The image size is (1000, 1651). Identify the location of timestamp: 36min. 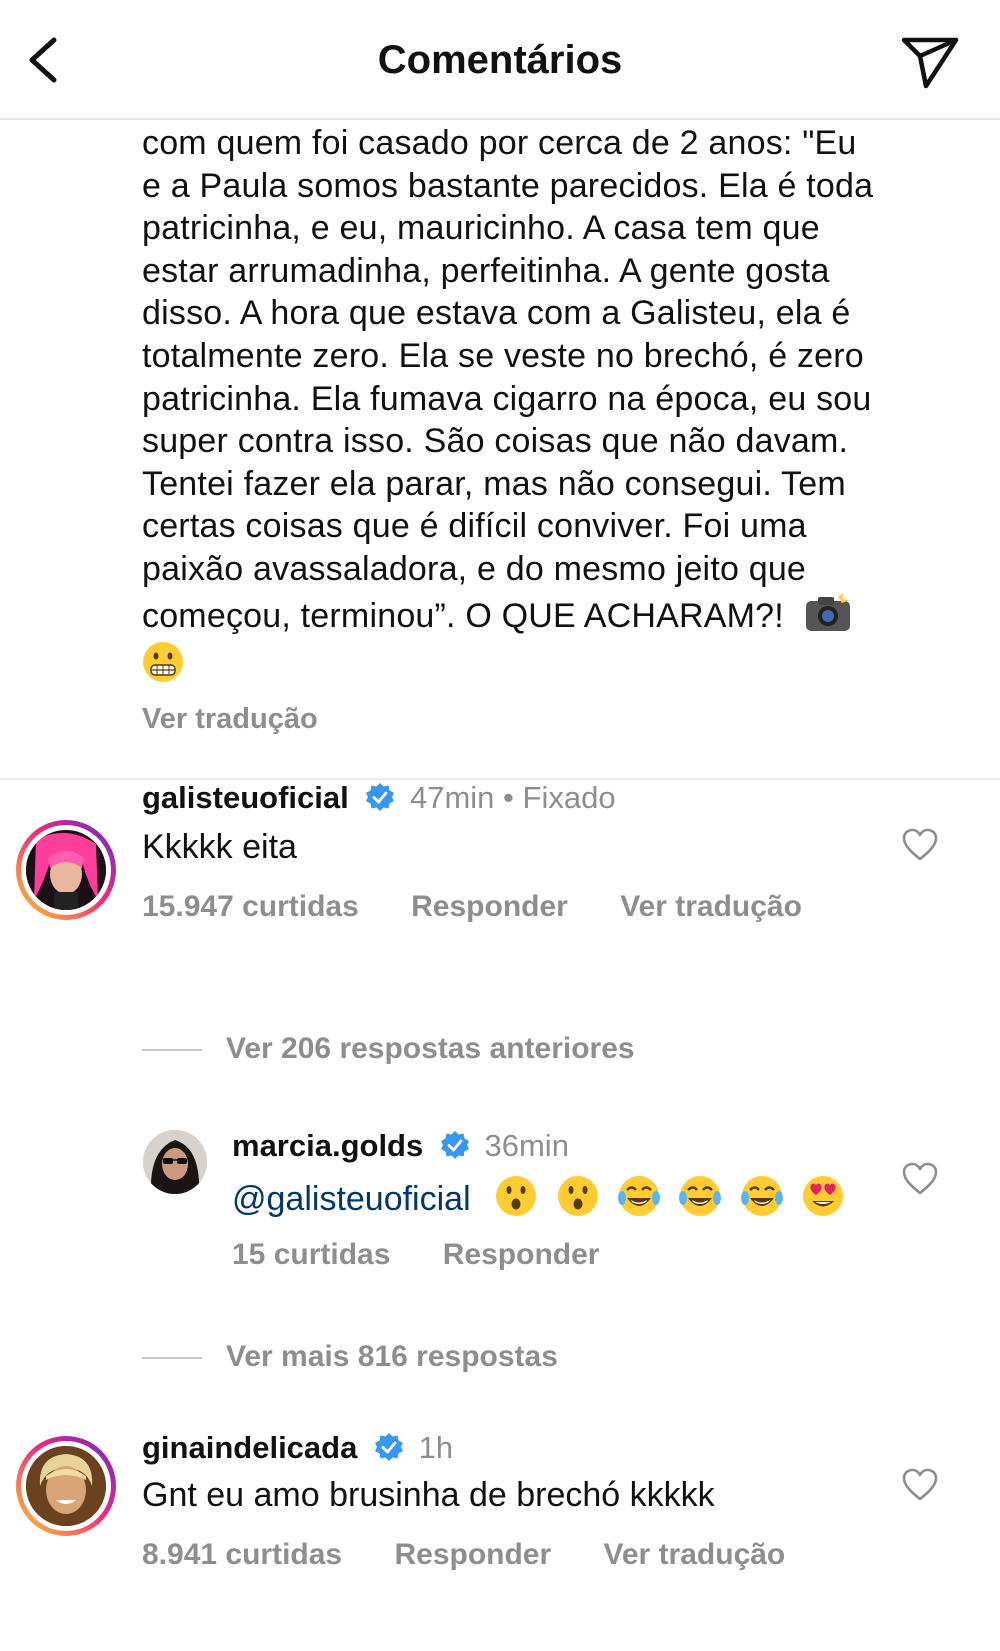
(526, 1145).